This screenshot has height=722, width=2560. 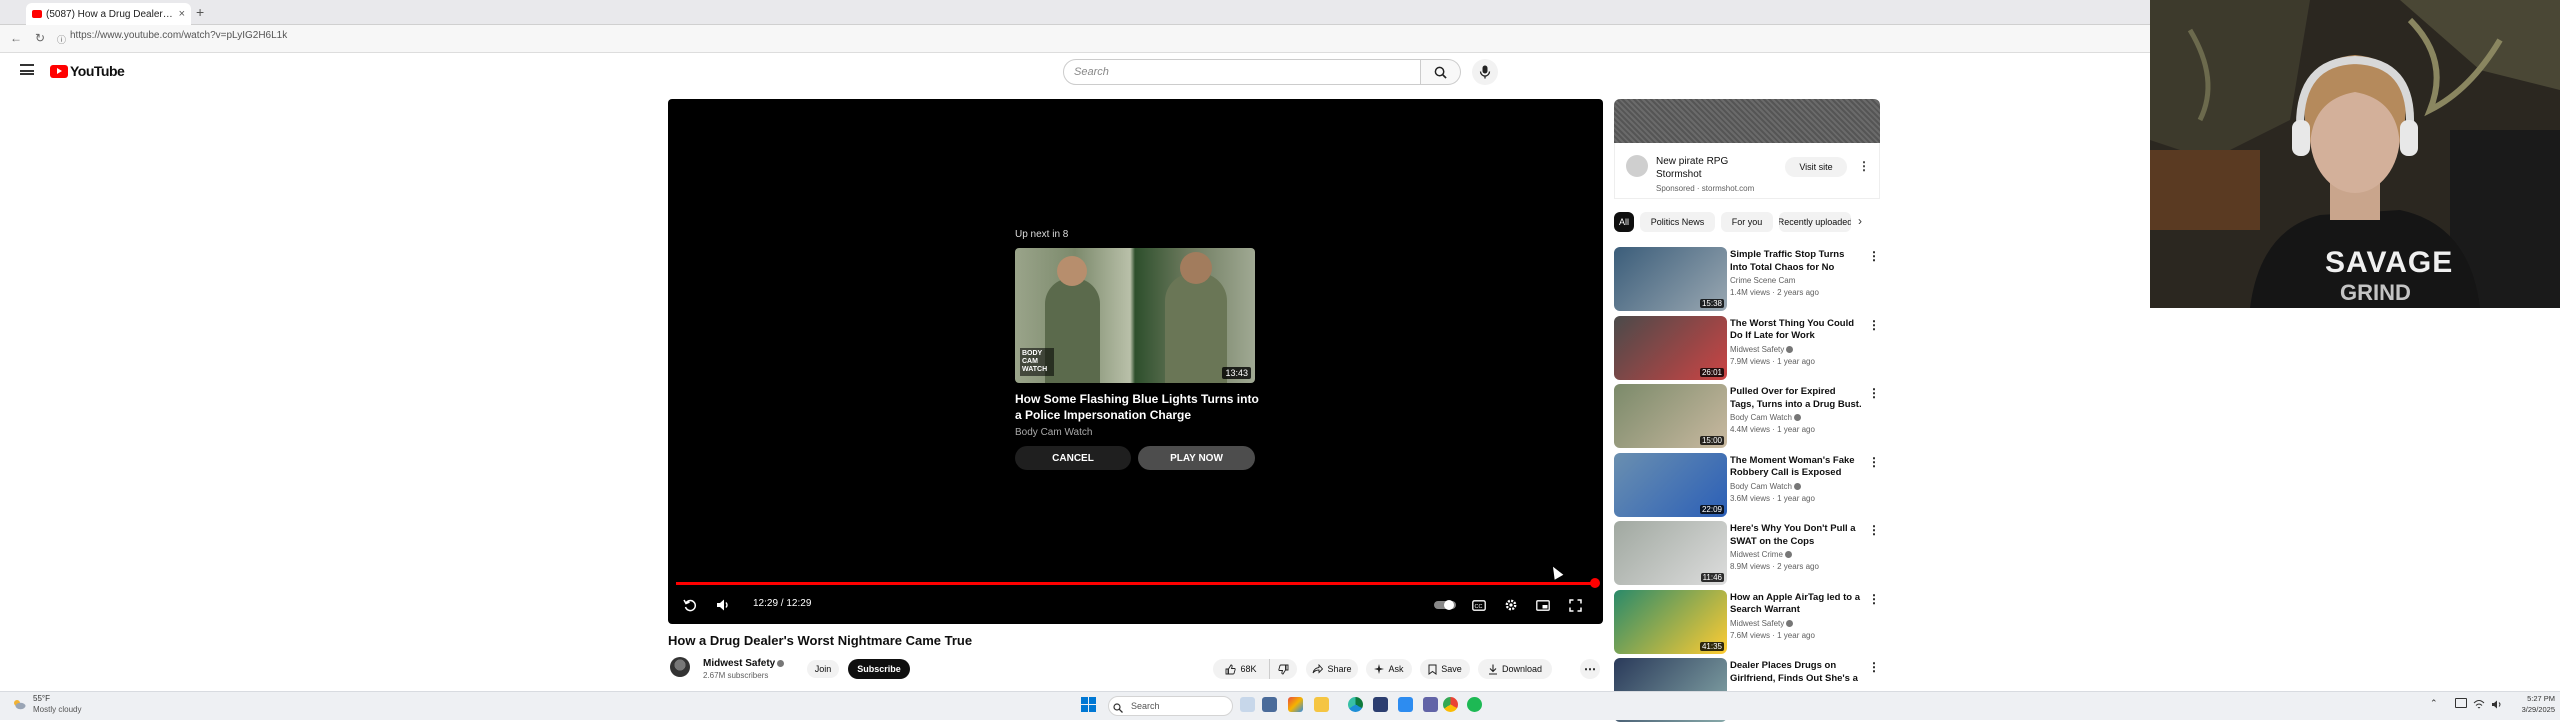 I want to click on volume-button, so click(x=723, y=605).